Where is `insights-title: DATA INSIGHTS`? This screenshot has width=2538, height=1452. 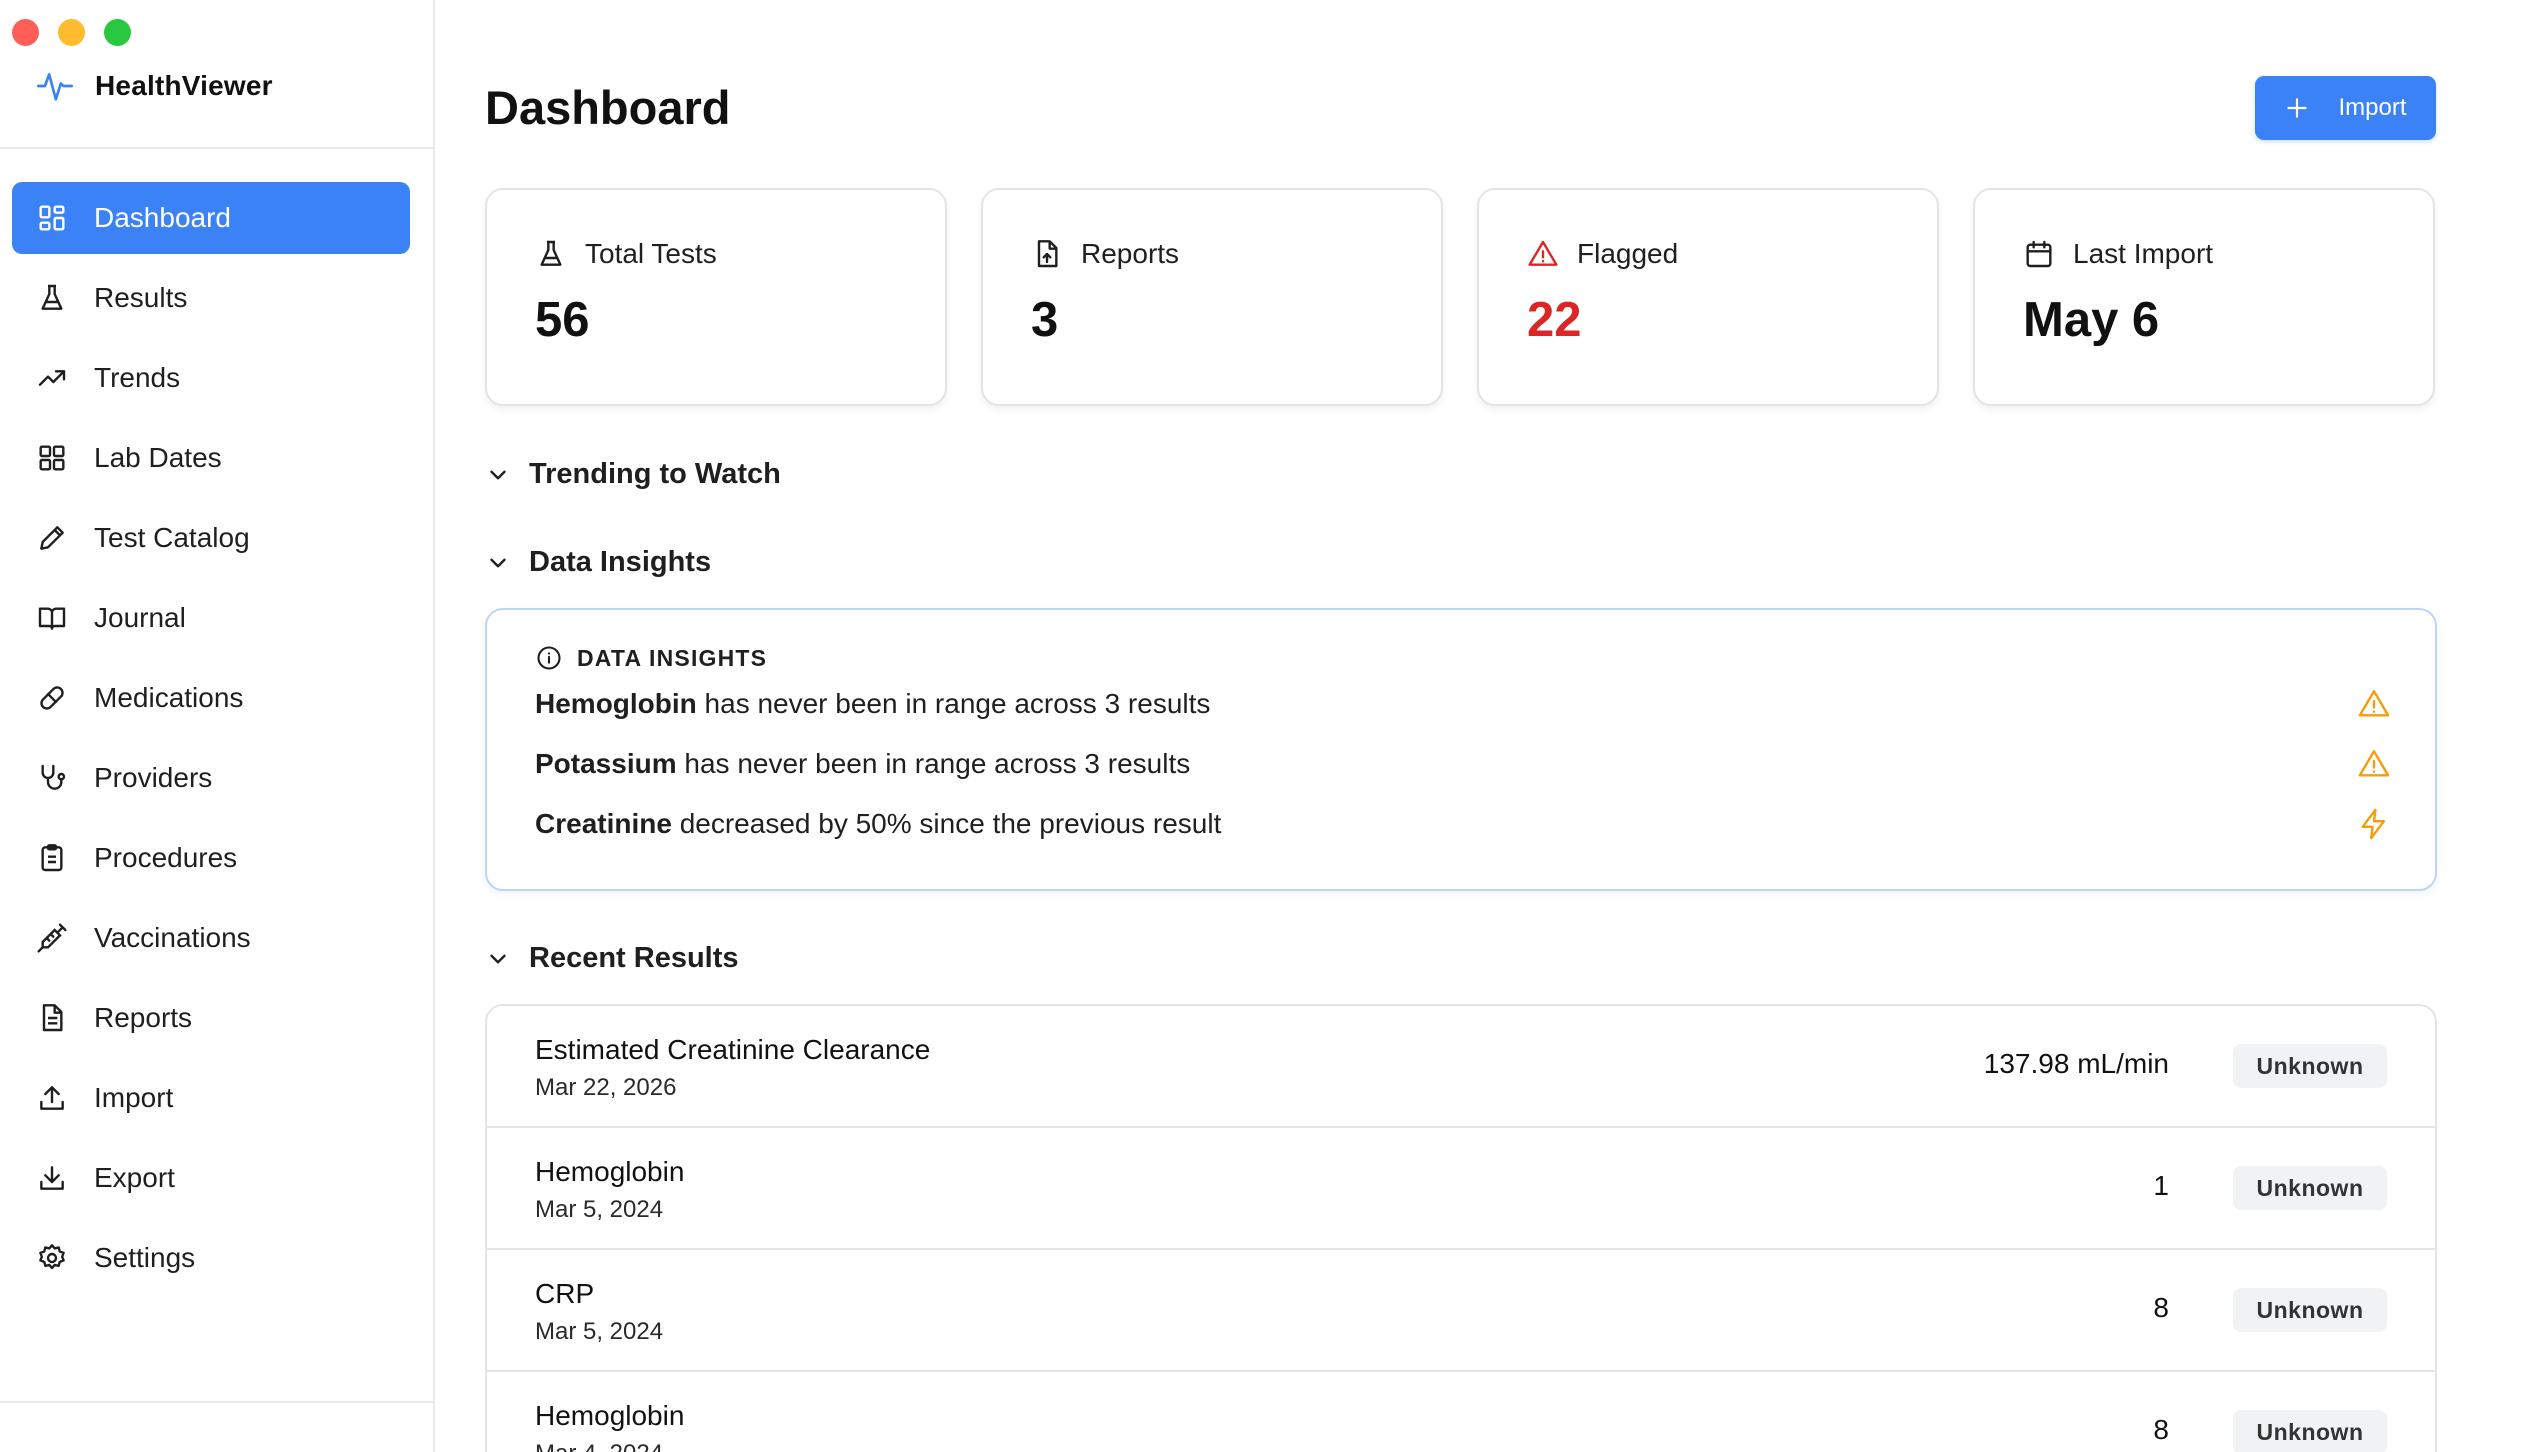
insights-title: DATA INSIGHTS is located at coordinates (651, 658).